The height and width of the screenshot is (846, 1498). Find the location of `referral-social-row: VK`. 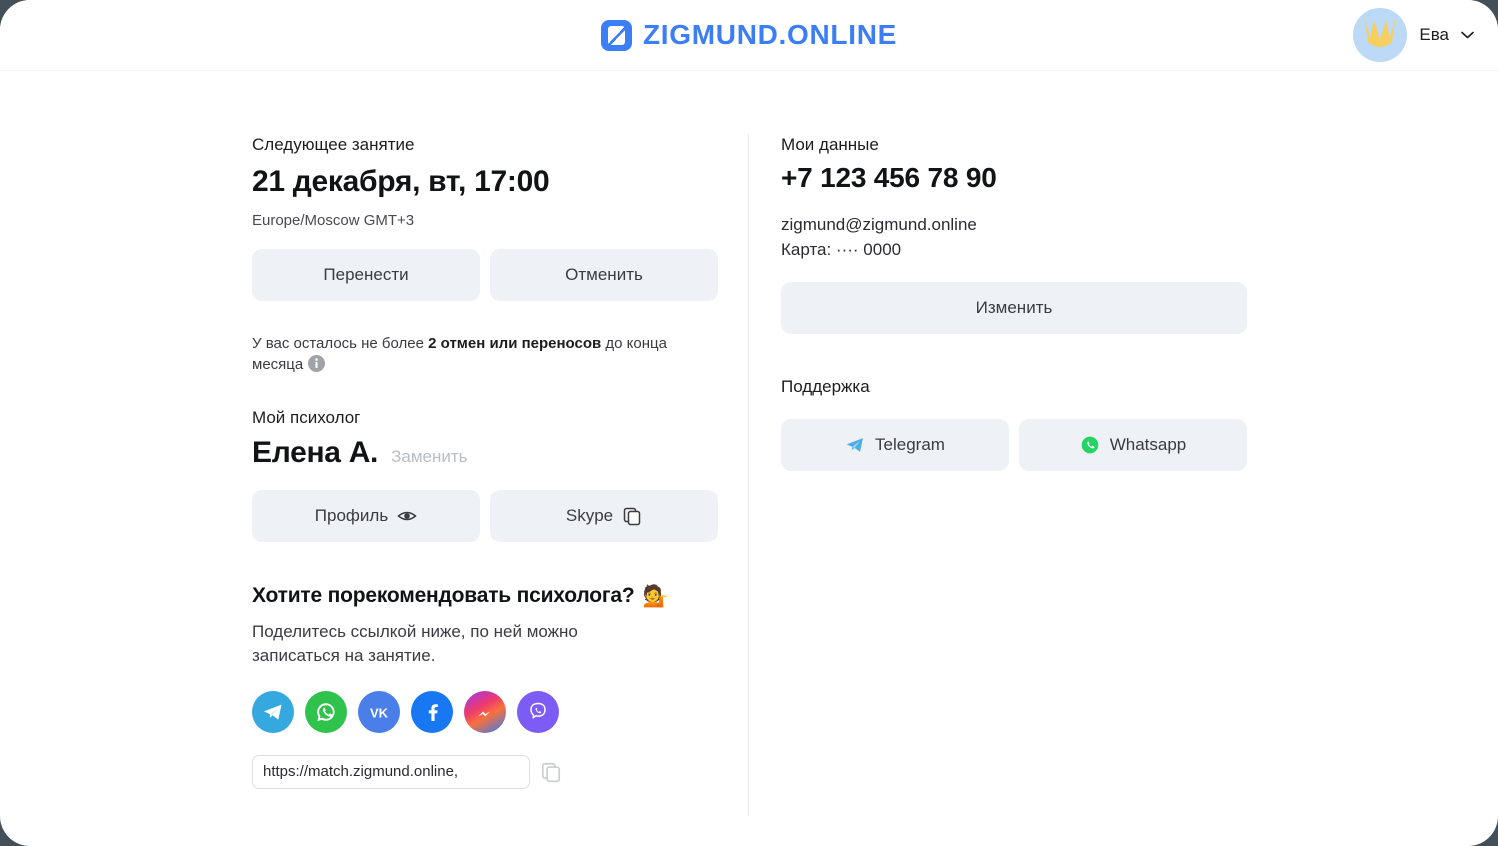

referral-social-row: VK is located at coordinates (485, 711).